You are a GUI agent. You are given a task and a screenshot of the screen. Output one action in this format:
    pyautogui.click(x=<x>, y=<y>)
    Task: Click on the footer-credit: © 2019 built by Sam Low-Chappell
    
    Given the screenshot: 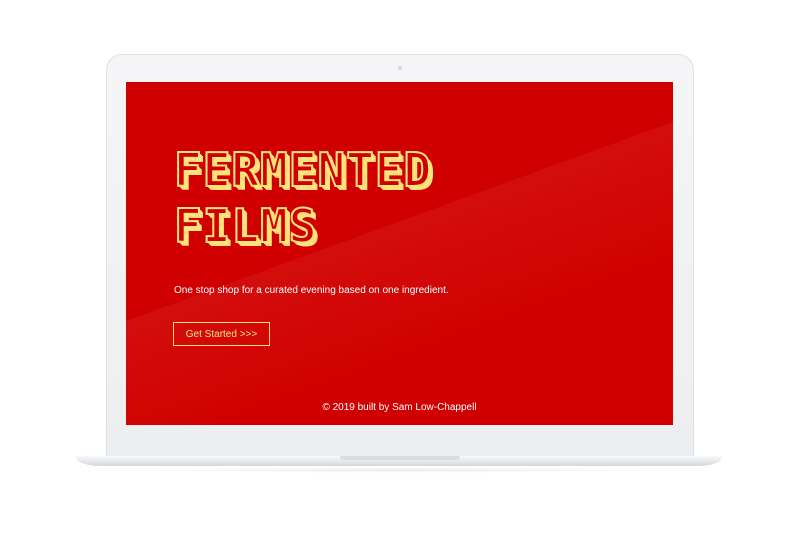 What is the action you would take?
    pyautogui.click(x=399, y=407)
    